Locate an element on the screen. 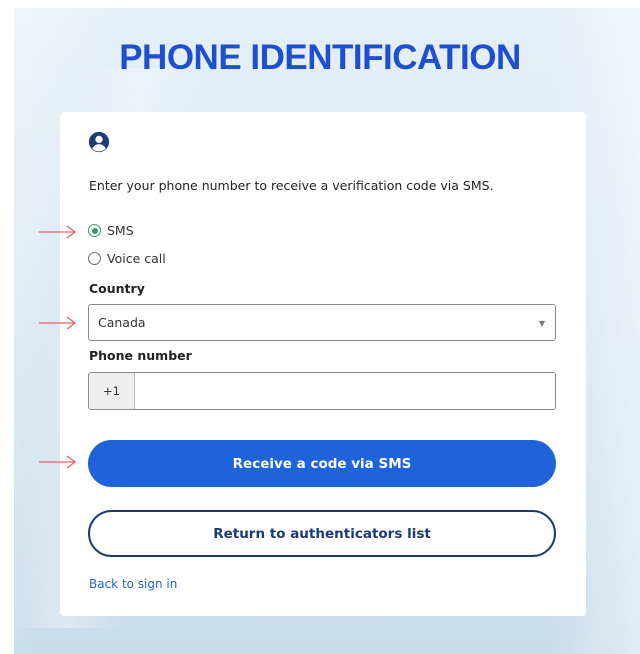 The height and width of the screenshot is (654, 640). phone-number-input is located at coordinates (345, 391).